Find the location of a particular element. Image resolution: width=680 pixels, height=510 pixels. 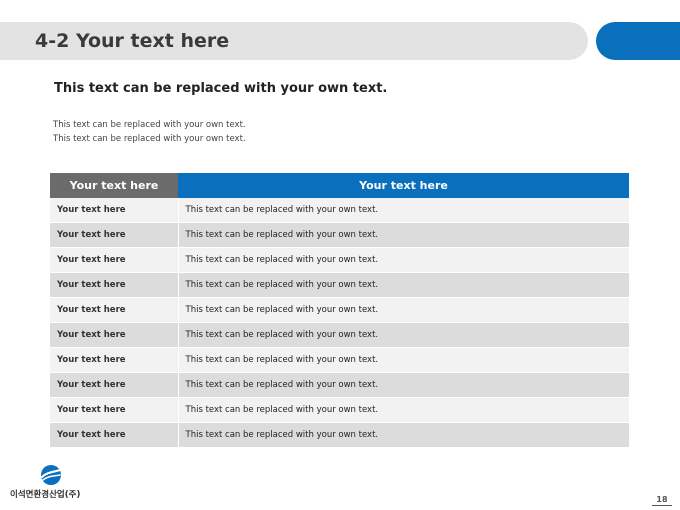

slide-title: 4-2 Your text here is located at coordinates (132, 41).